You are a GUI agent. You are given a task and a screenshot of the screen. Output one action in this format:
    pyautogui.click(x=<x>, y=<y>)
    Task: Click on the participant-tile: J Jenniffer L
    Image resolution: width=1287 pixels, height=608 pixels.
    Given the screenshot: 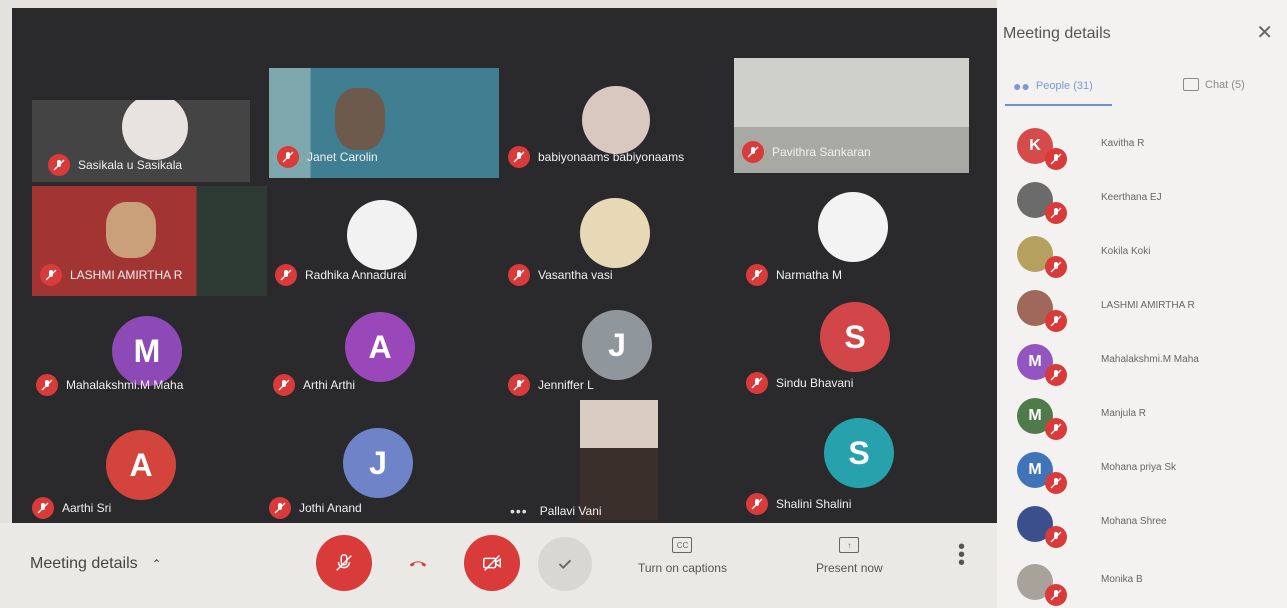 What is the action you would take?
    pyautogui.click(x=619, y=356)
    